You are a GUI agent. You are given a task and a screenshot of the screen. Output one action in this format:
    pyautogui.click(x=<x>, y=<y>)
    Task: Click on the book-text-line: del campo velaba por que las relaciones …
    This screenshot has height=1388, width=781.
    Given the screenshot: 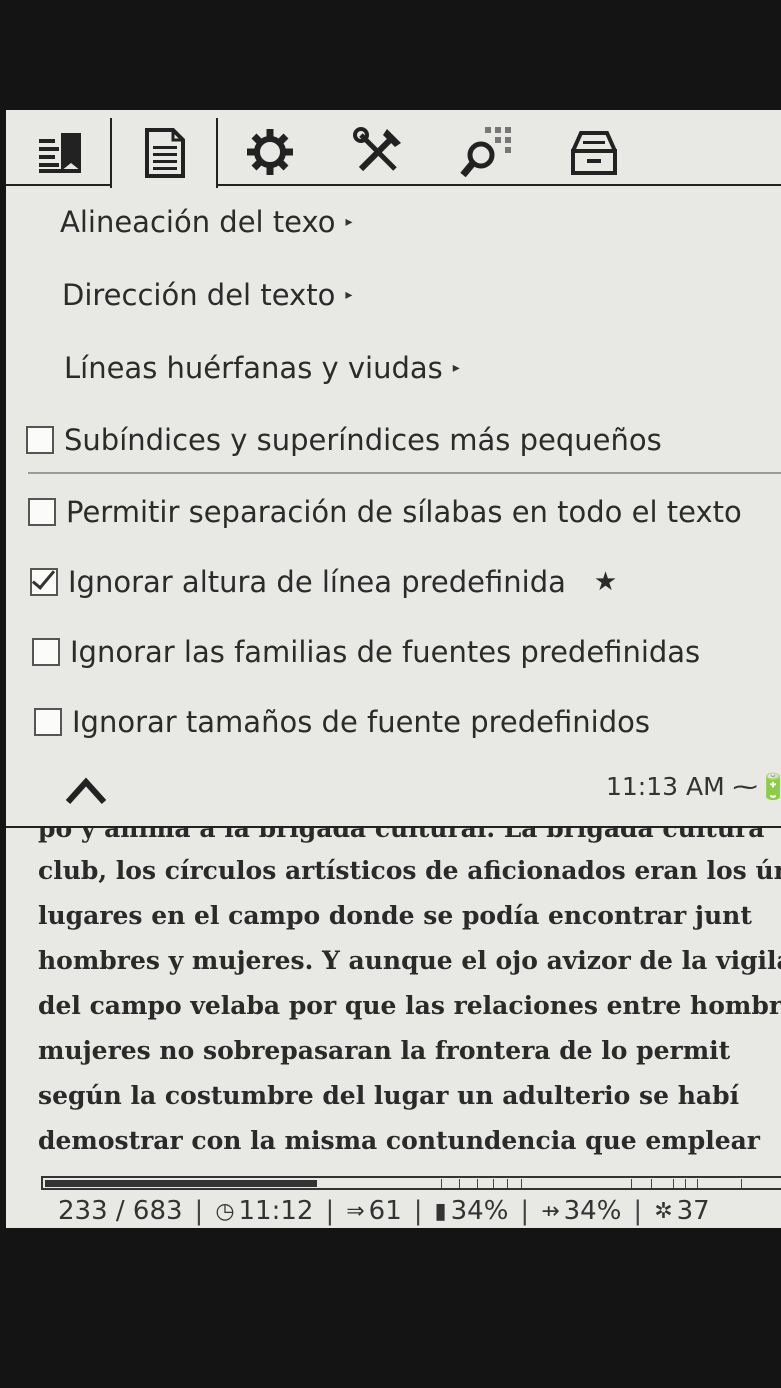 What is the action you would take?
    pyautogui.click(x=409, y=1005)
    